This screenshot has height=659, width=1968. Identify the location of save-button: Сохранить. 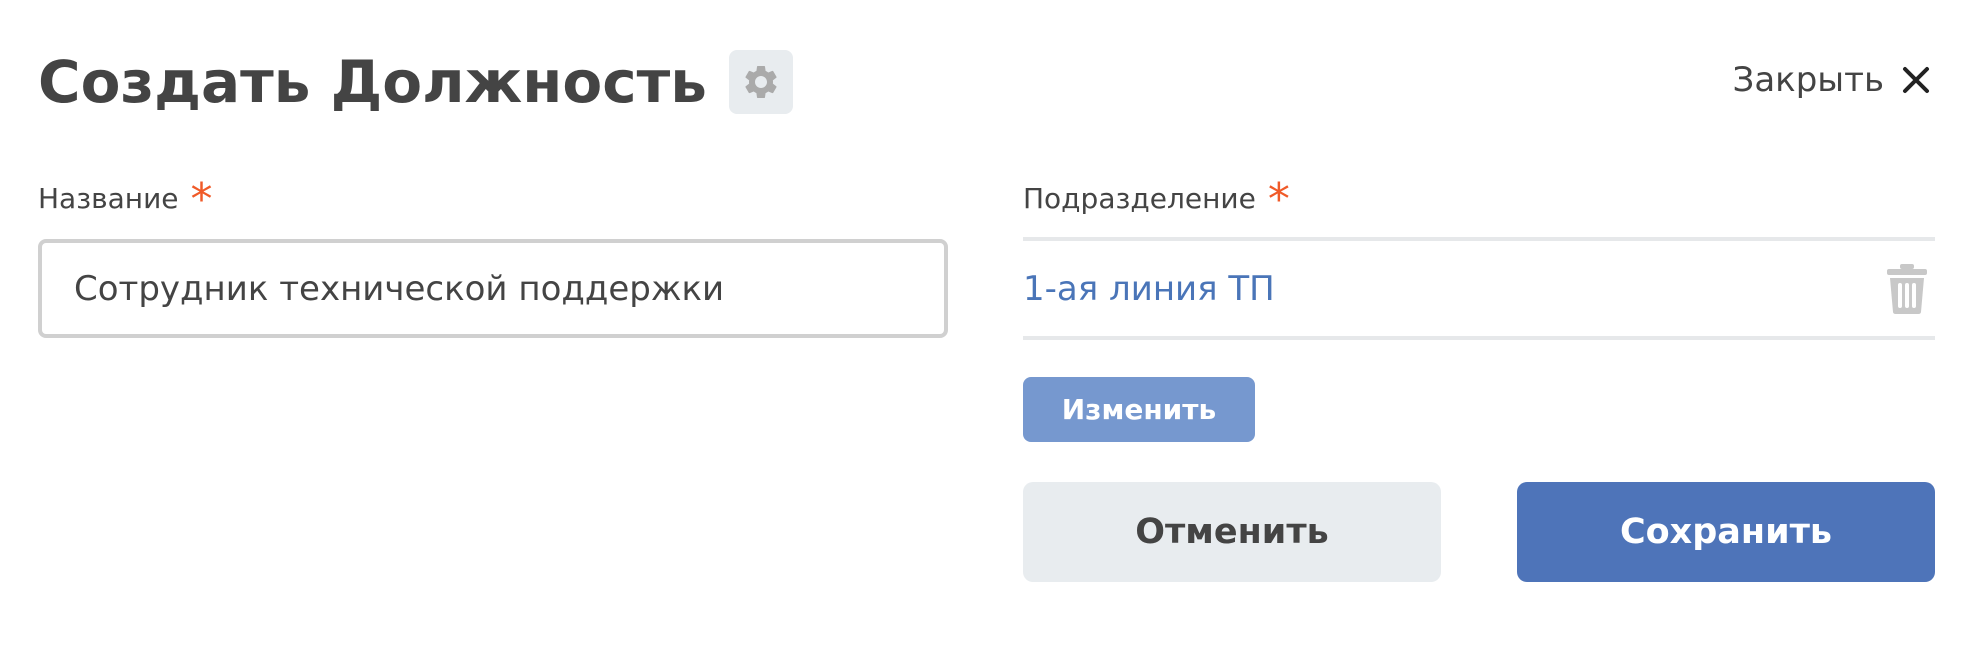
(1726, 532).